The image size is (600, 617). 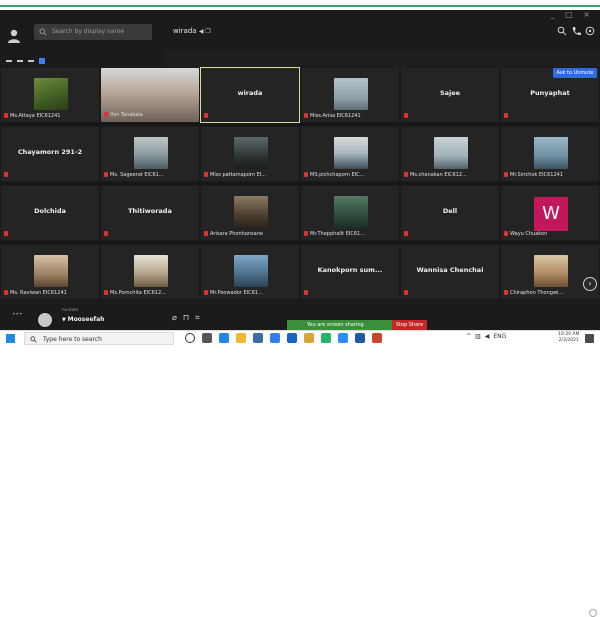 I want to click on user-icon, so click(x=14, y=36).